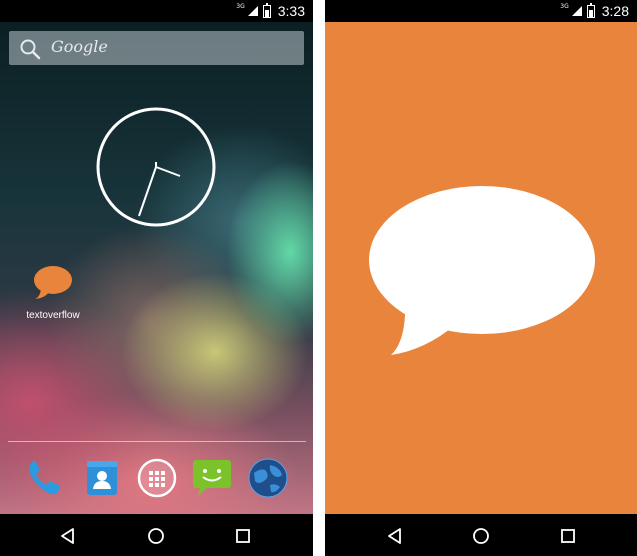 The width and height of the screenshot is (637, 556). What do you see at coordinates (102, 478) in the screenshot?
I see `contacts-icon` at bounding box center [102, 478].